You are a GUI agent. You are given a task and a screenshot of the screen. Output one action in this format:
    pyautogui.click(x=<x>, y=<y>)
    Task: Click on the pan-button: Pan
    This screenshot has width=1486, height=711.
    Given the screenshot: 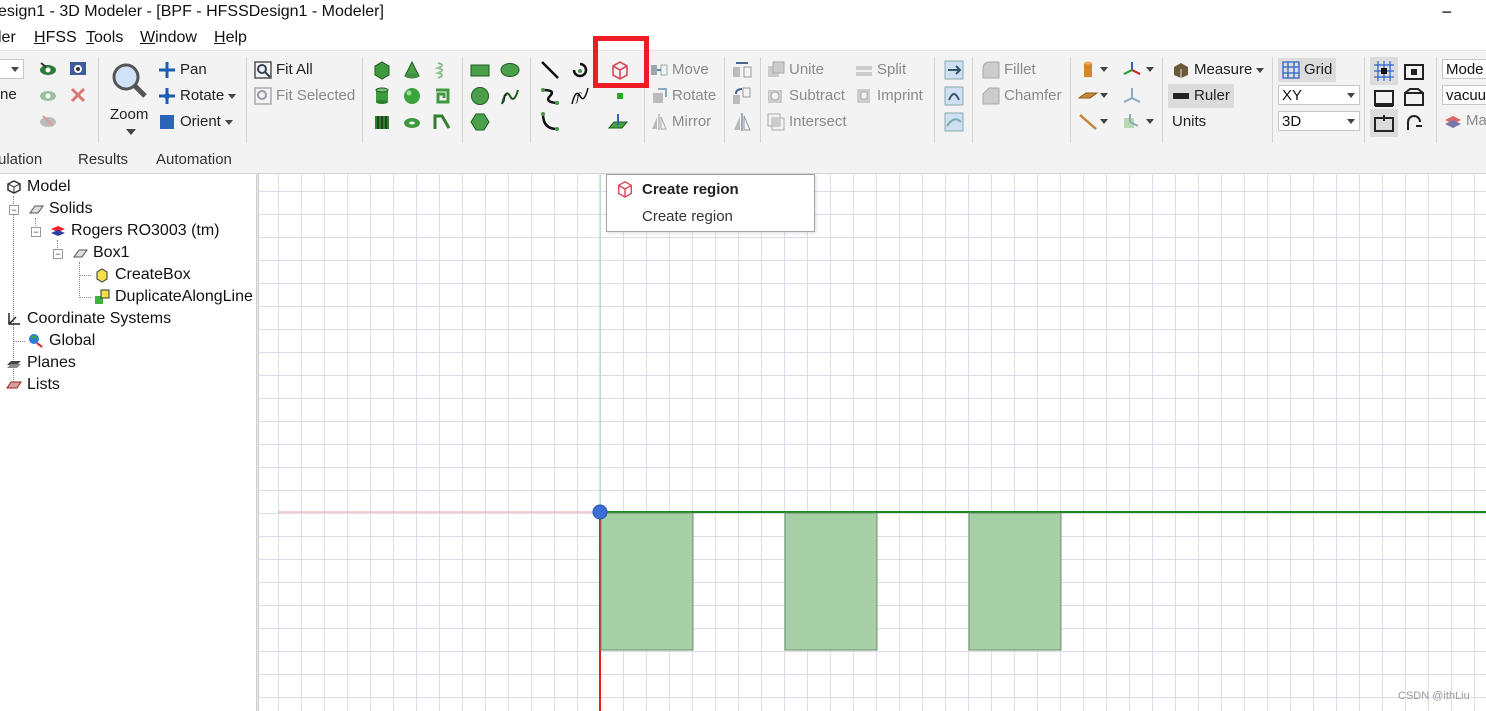 What is the action you would take?
    pyautogui.click(x=182, y=70)
    